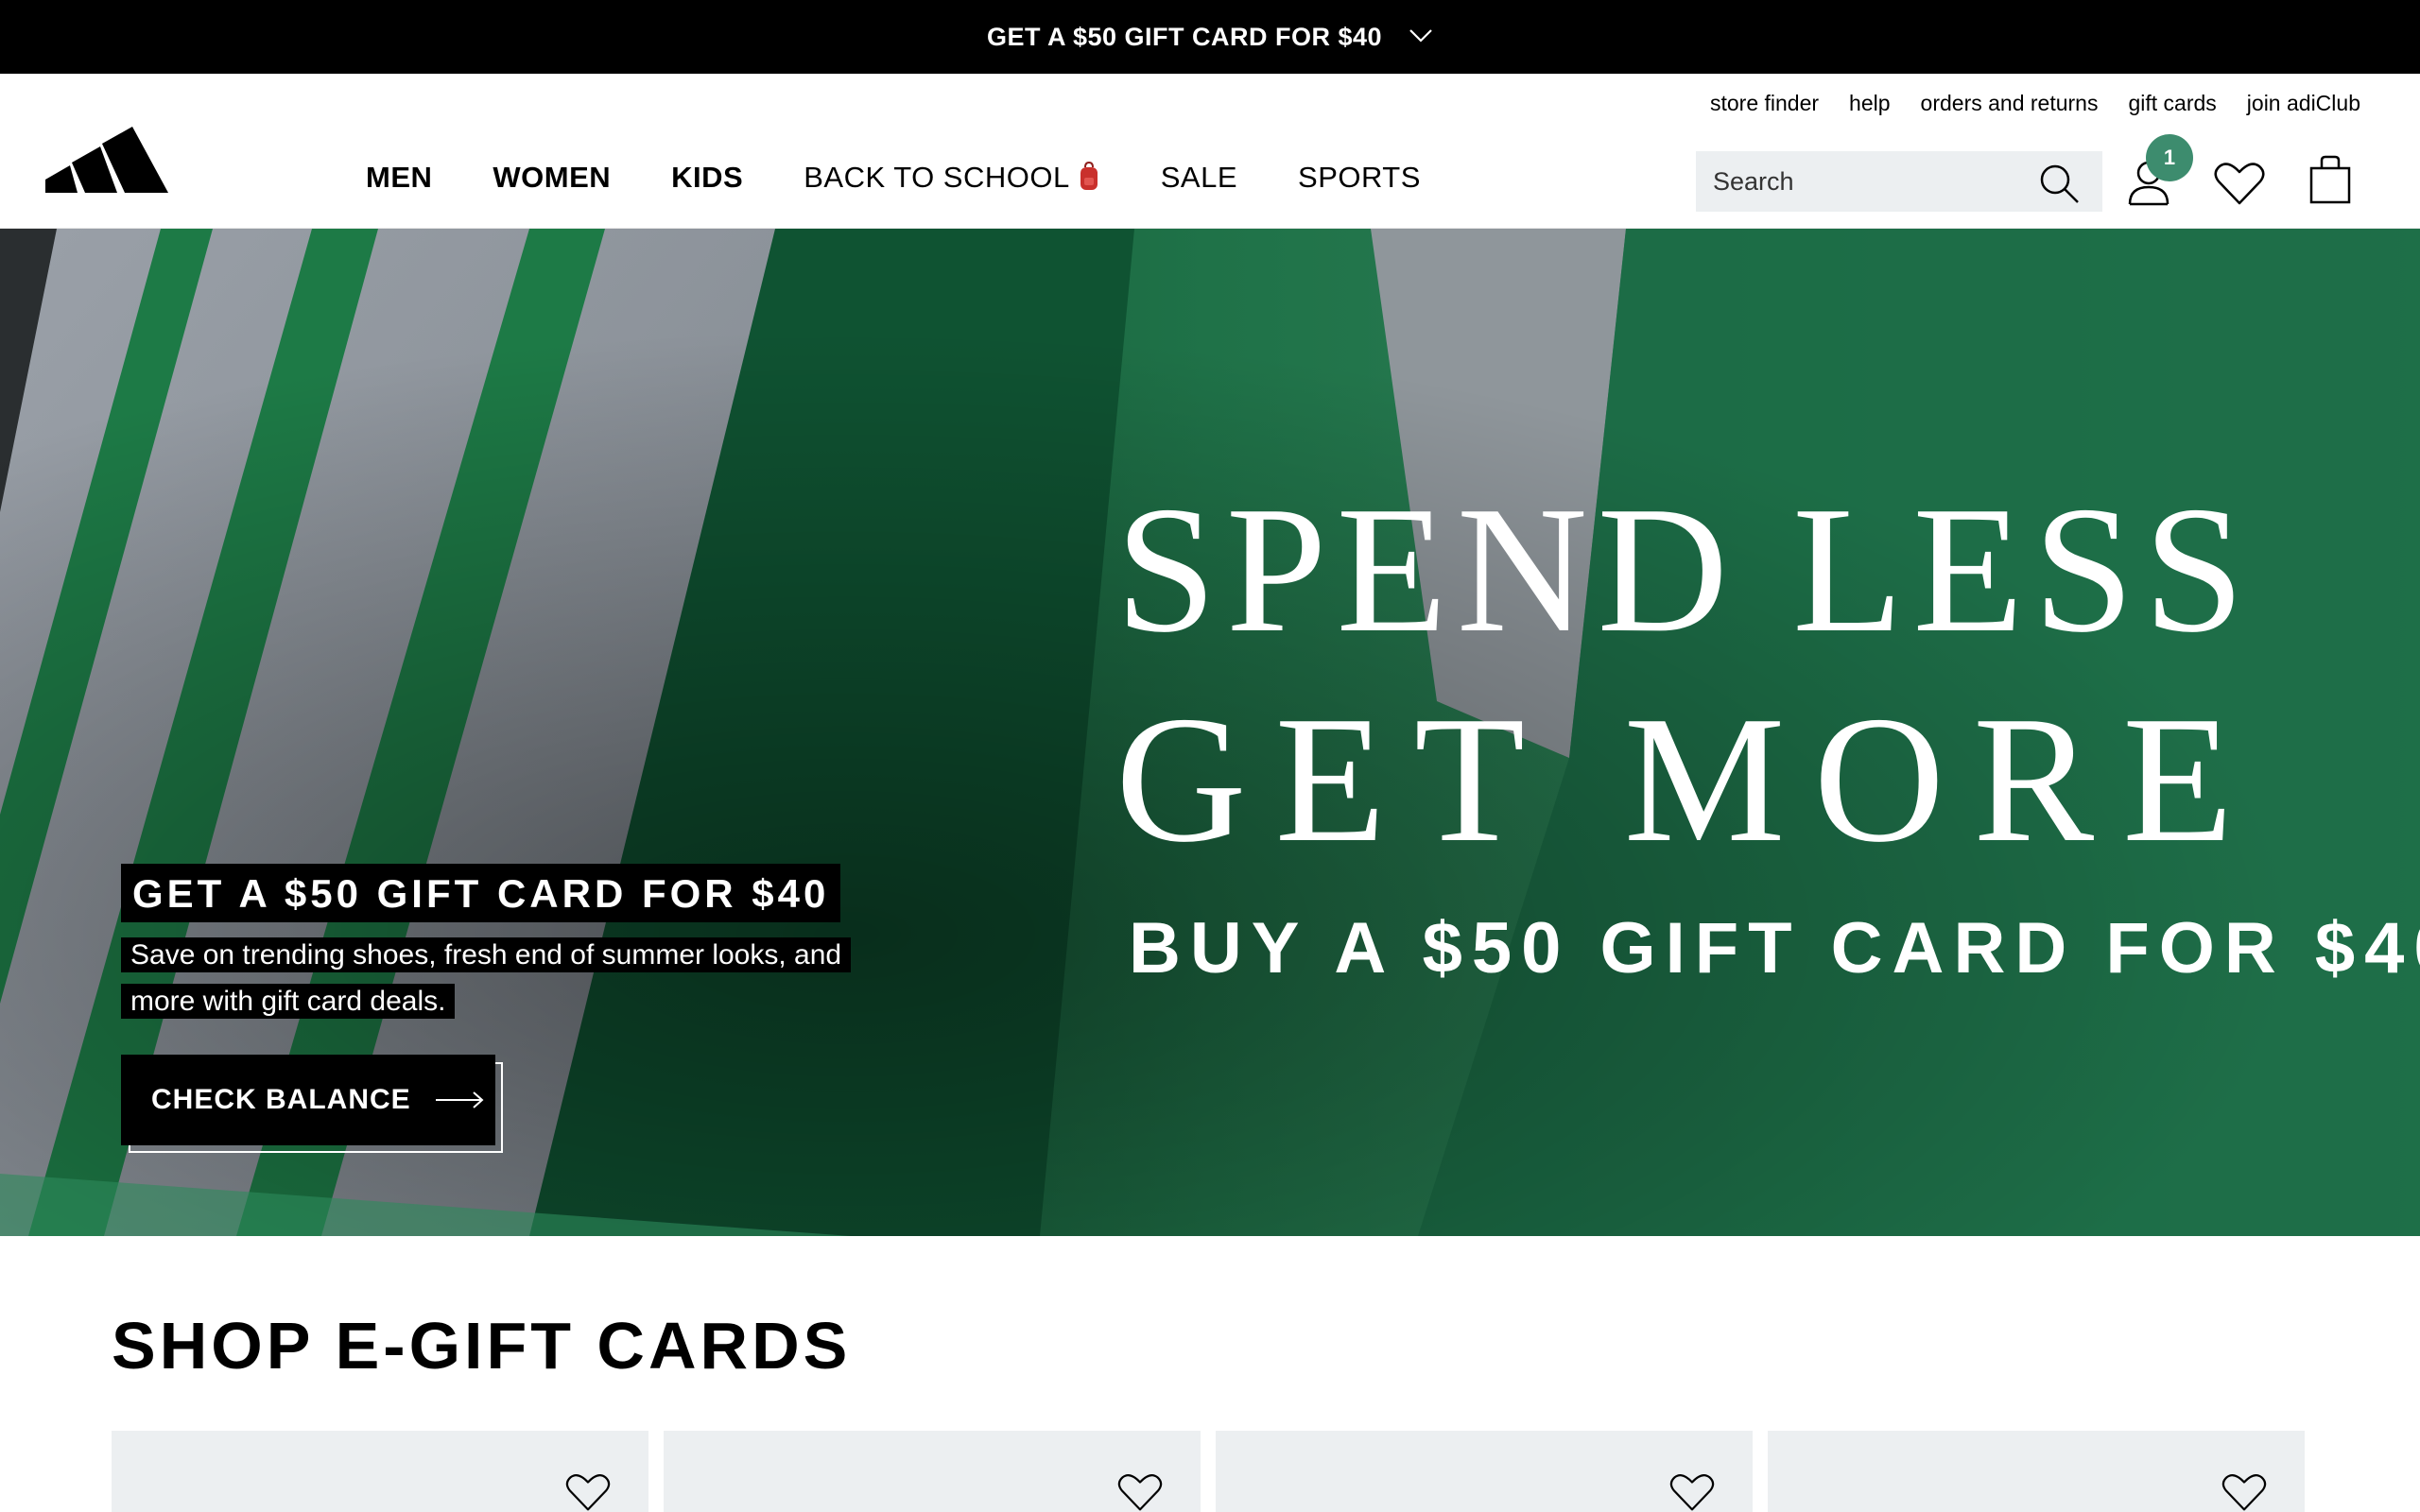 The image size is (2420, 1512). I want to click on promo-bar: GET A $50 GIFT CARD FOR $40, so click(1210, 37).